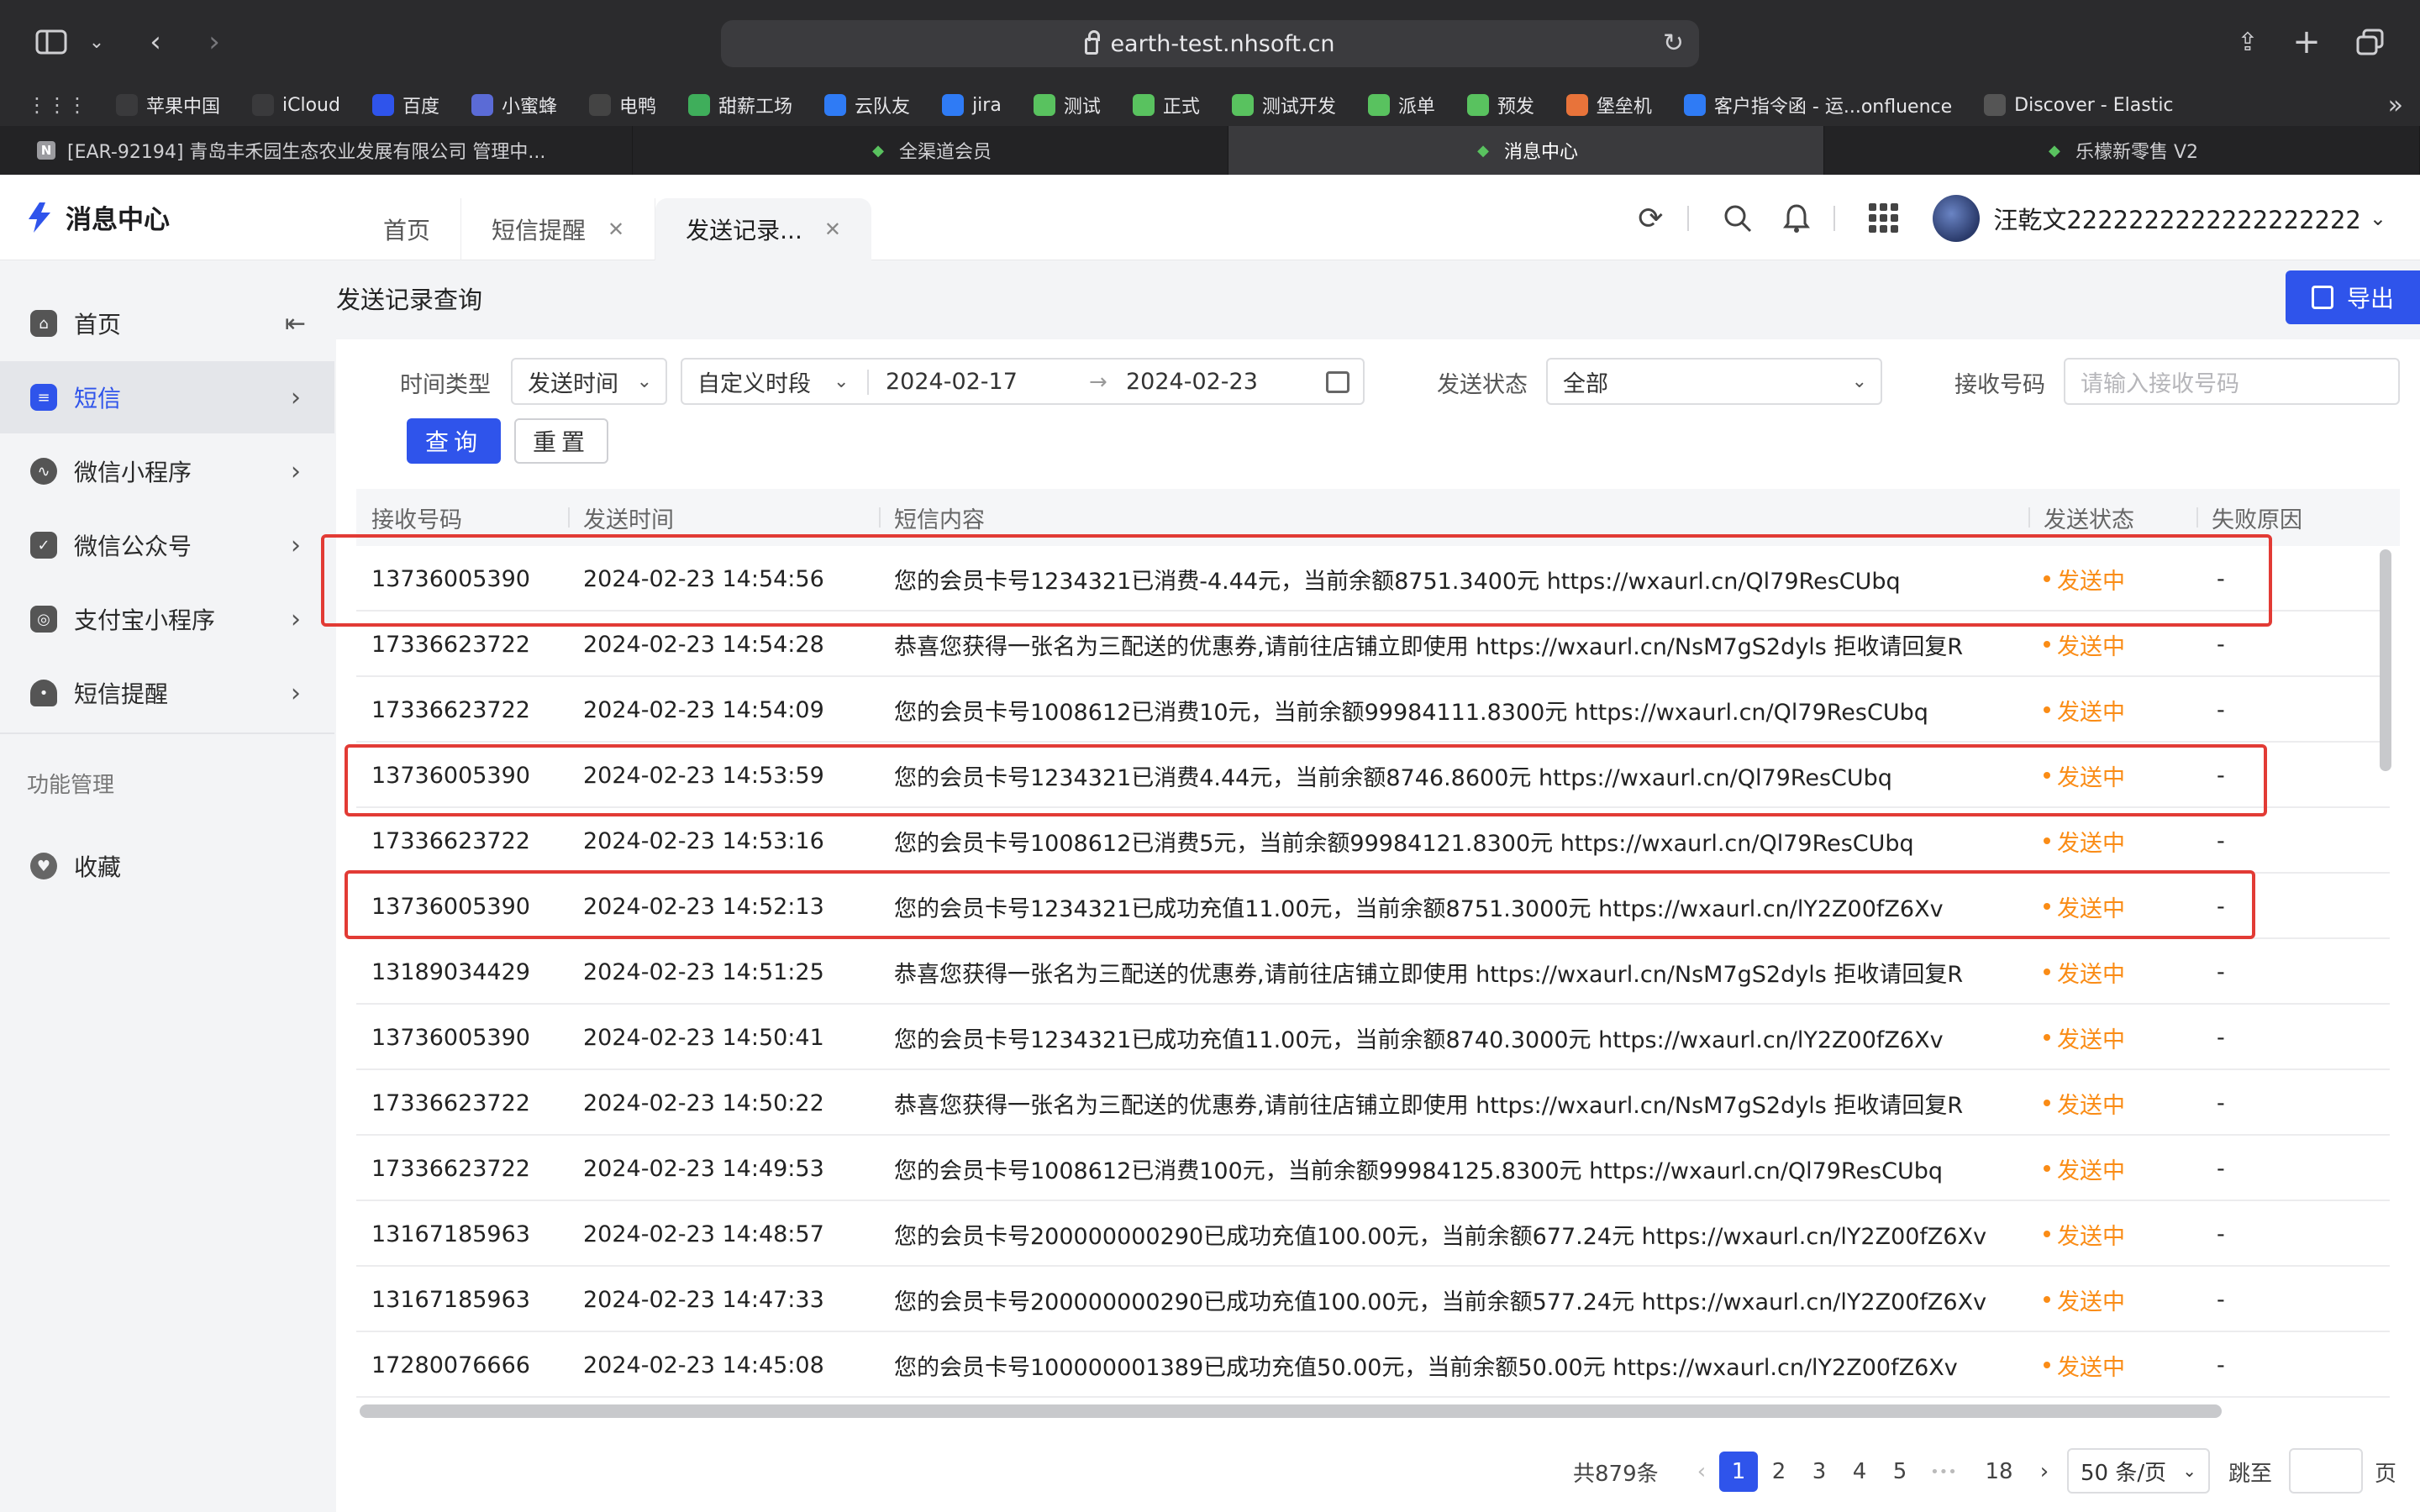 The width and height of the screenshot is (2420, 1512). Describe the element at coordinates (1093, 42) in the screenshot. I see `lock-icon` at that location.